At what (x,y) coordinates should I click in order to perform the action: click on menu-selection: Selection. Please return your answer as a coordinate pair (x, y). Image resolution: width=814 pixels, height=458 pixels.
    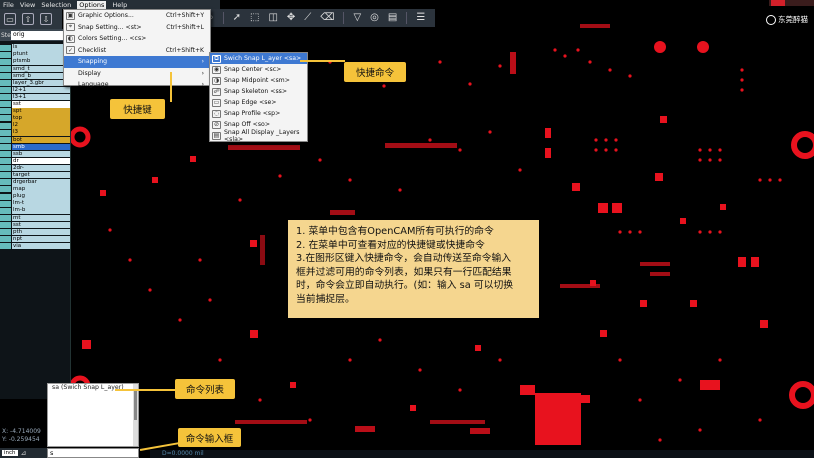
    Looking at the image, I should click on (56, 5).